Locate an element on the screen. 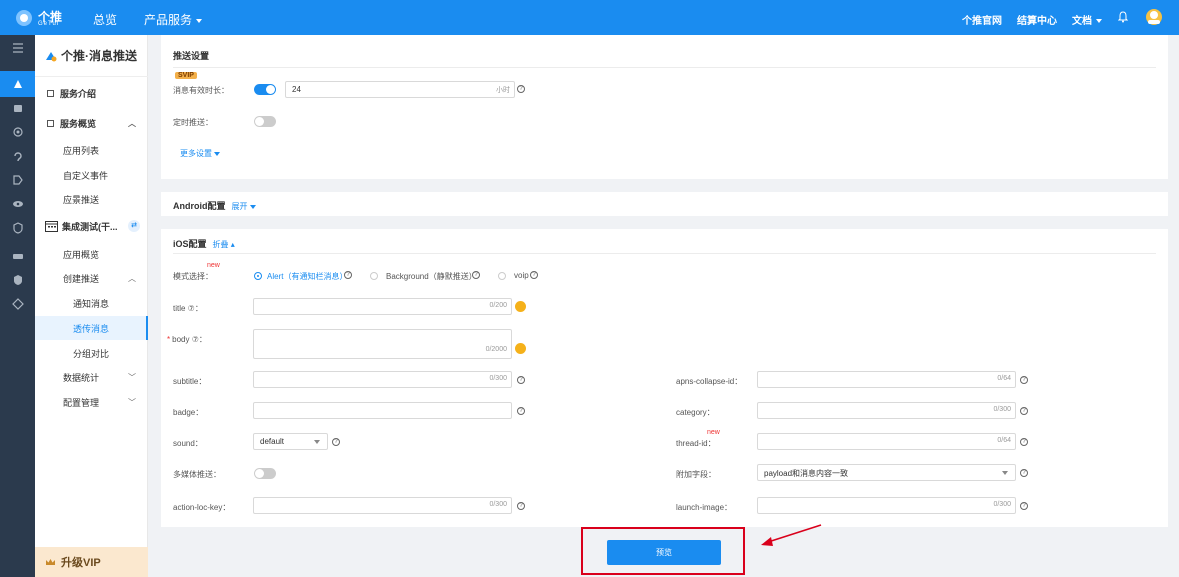  sidebar-item-integration-test: 集成测试(干... ⇄ is located at coordinates (91, 226).